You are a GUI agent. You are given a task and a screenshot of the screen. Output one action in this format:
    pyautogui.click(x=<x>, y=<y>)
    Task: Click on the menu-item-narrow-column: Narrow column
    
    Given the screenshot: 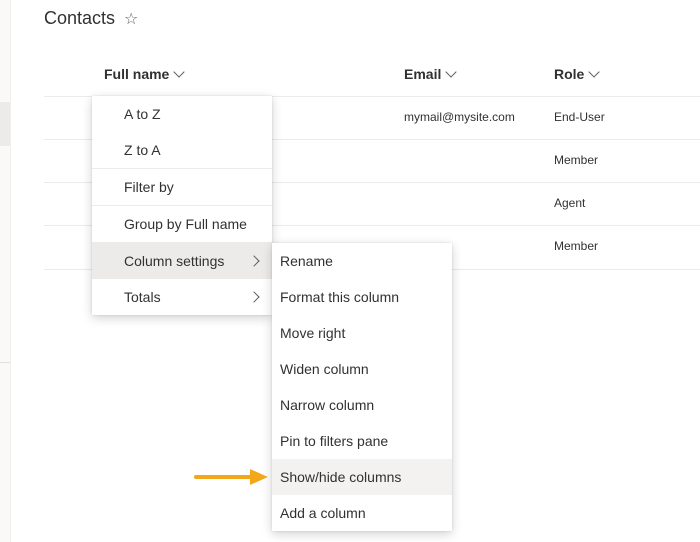 What is the action you would take?
    pyautogui.click(x=362, y=405)
    